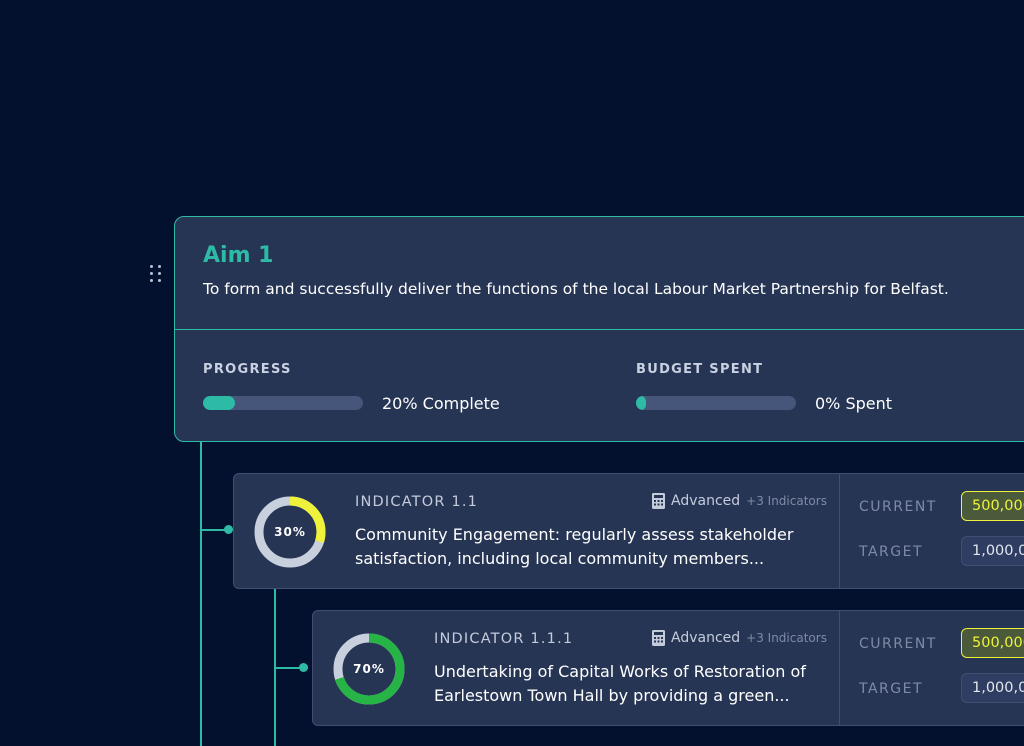 Image resolution: width=1024 pixels, height=746 pixels. What do you see at coordinates (290, 532) in the screenshot?
I see `donut-percent: 30%` at bounding box center [290, 532].